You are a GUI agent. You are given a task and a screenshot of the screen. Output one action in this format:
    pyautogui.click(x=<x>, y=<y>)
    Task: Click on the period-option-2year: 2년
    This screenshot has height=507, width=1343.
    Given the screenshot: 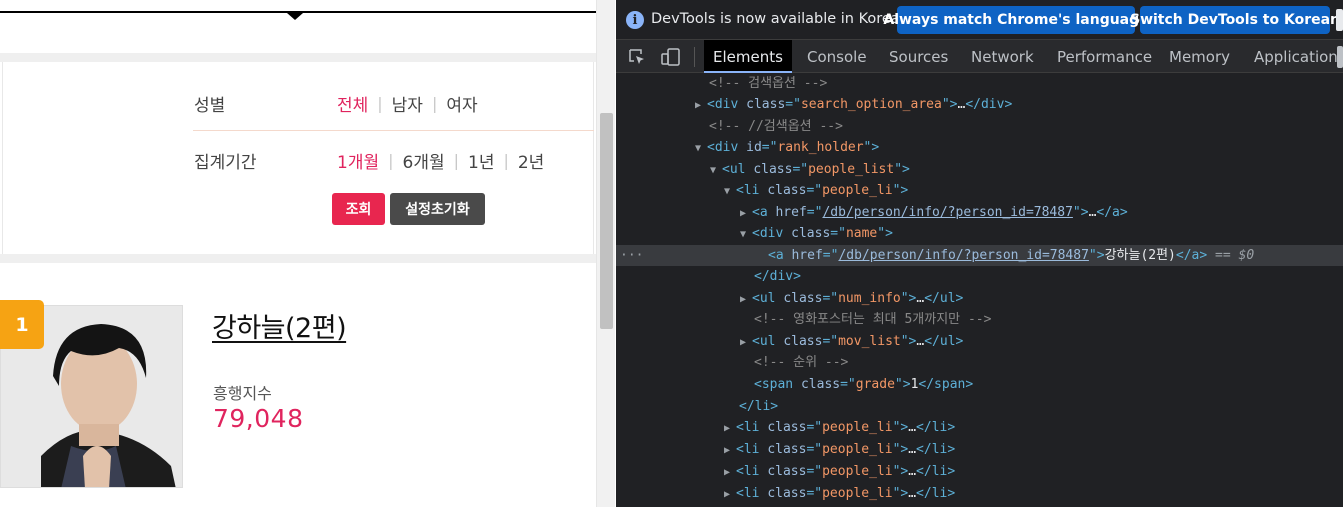 What is the action you would take?
    pyautogui.click(x=531, y=160)
    